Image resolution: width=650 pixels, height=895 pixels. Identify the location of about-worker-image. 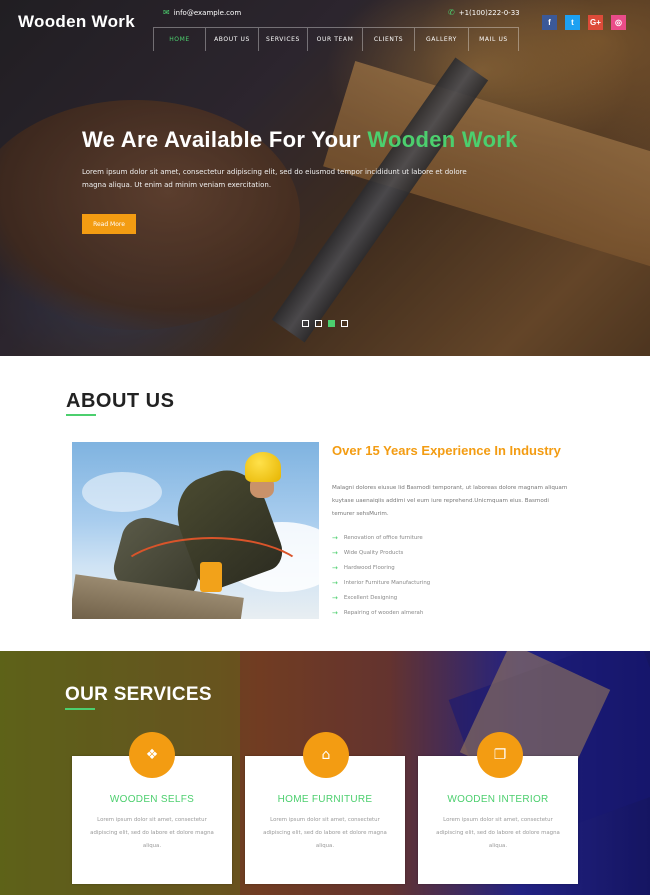
(195, 530).